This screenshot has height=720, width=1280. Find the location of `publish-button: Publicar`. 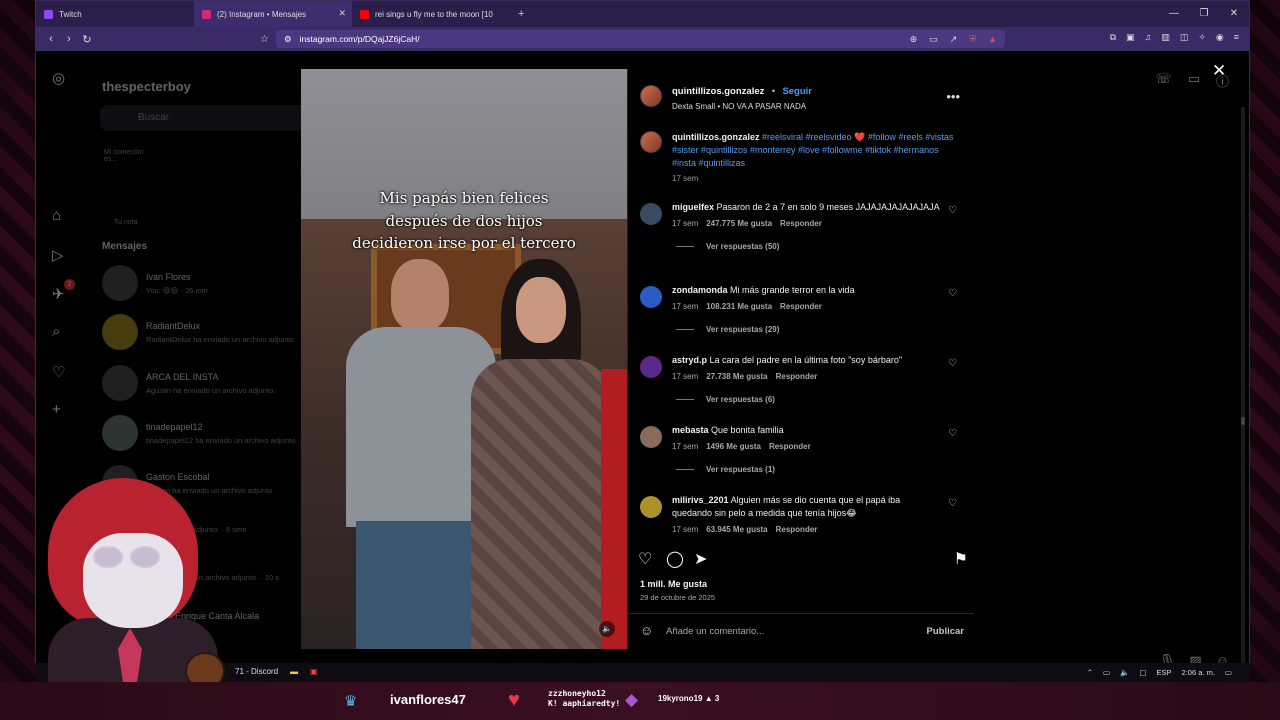

publish-button: Publicar is located at coordinates (946, 631).